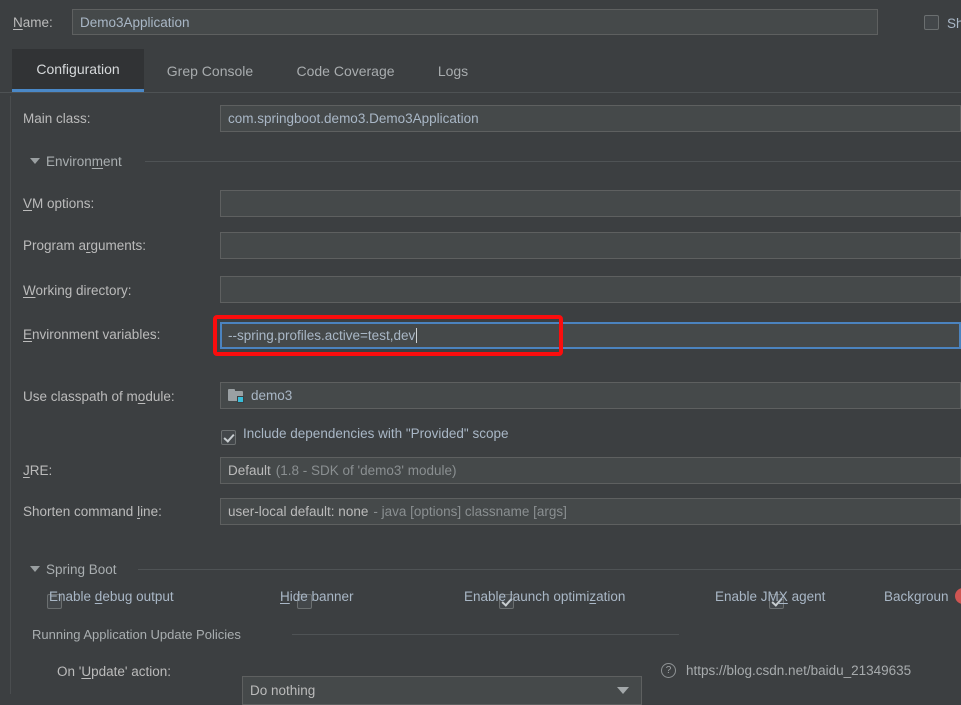  What do you see at coordinates (590, 118) in the screenshot?
I see `main-class-input: com.springboot.demo3.Demo3Application` at bounding box center [590, 118].